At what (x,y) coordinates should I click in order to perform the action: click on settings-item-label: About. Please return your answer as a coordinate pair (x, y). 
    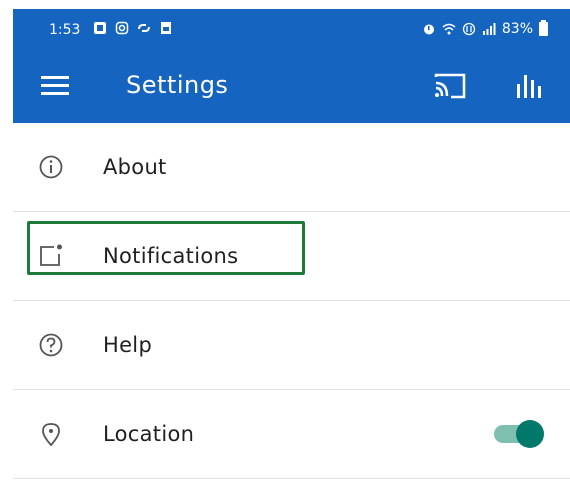
    Looking at the image, I should click on (135, 167).